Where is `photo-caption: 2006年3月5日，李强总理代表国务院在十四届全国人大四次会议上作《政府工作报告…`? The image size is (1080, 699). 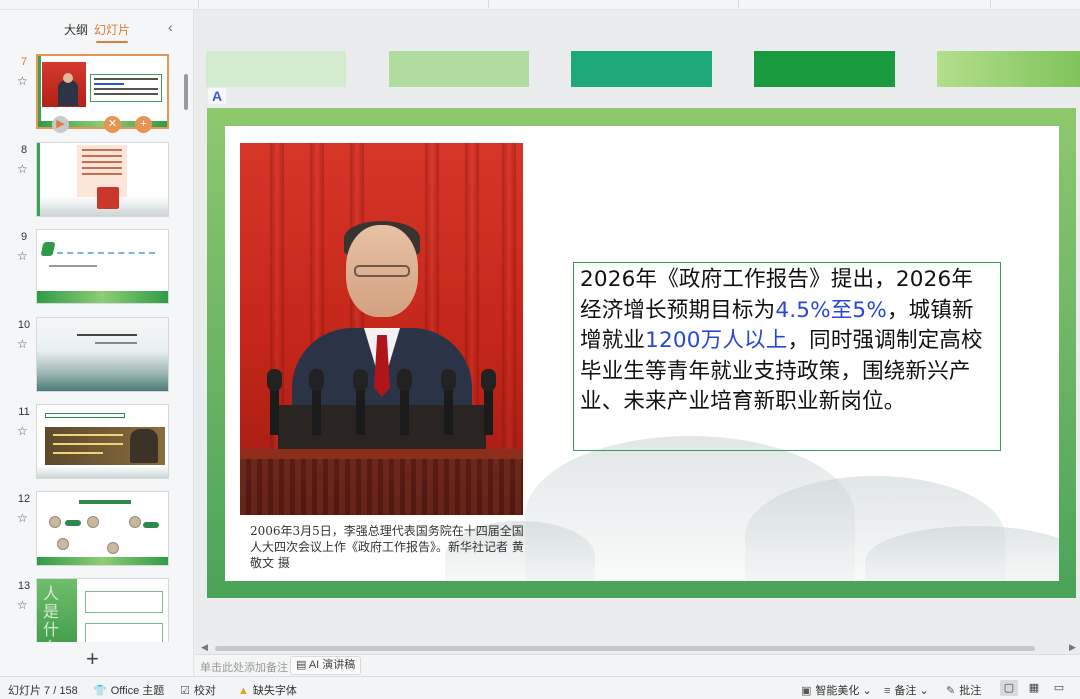 photo-caption: 2006年3月5日，李强总理代表国务院在十四届全国人大四次会议上作《政府工作报告… is located at coordinates (388, 547).